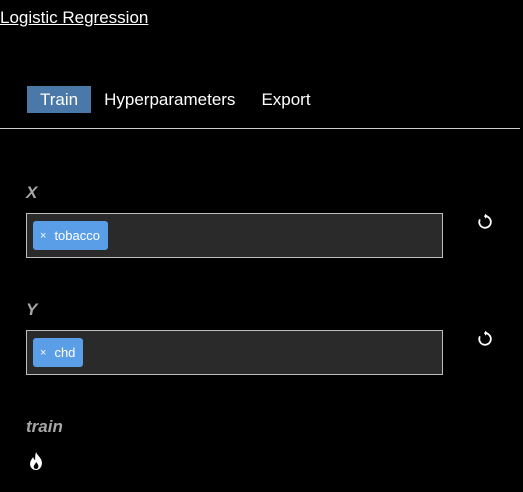  I want to click on x-chip-tobacco: × tobacco, so click(70, 235).